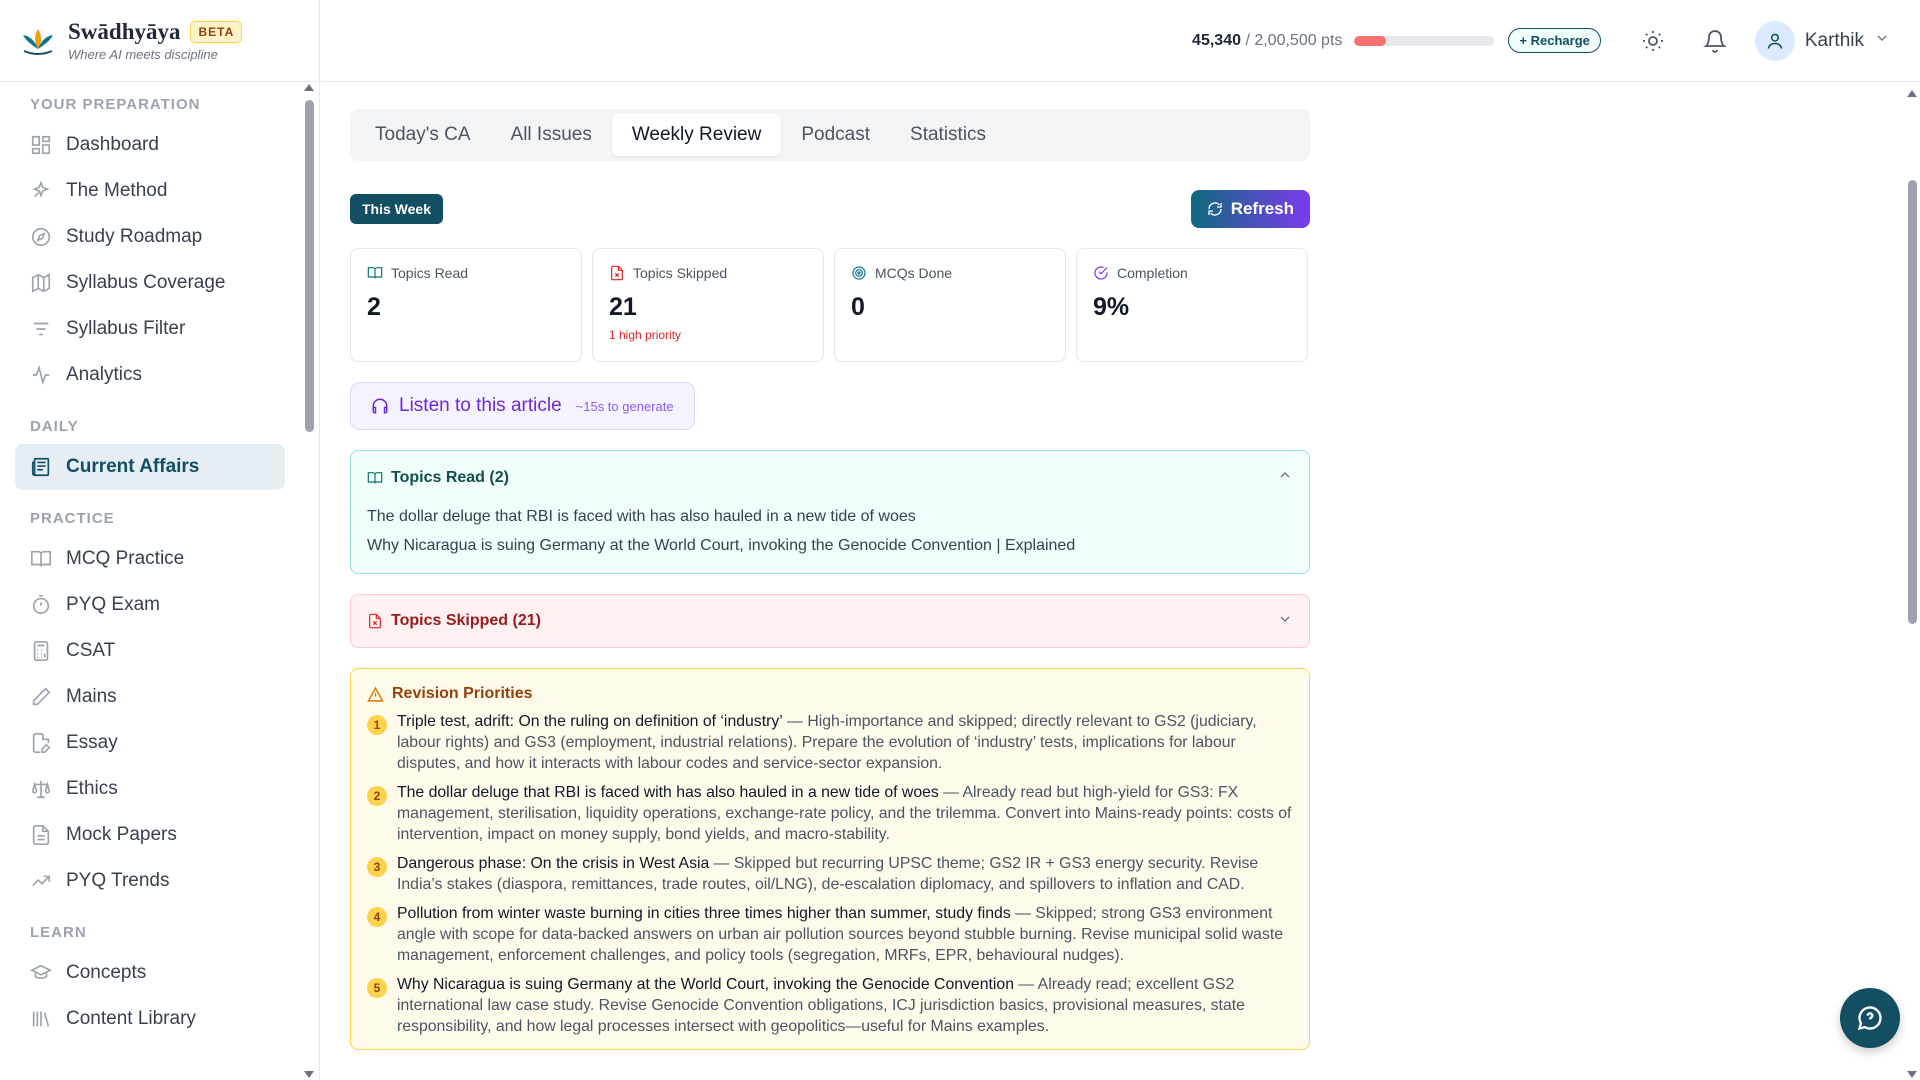 This screenshot has height=1080, width=1920. Describe the element at coordinates (92, 742) in the screenshot. I see `sidebar-item-label: Essay` at that location.